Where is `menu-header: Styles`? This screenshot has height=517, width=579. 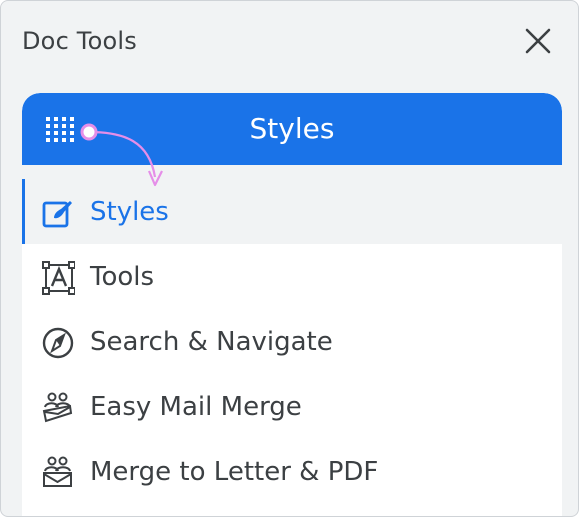 menu-header: Styles is located at coordinates (292, 129).